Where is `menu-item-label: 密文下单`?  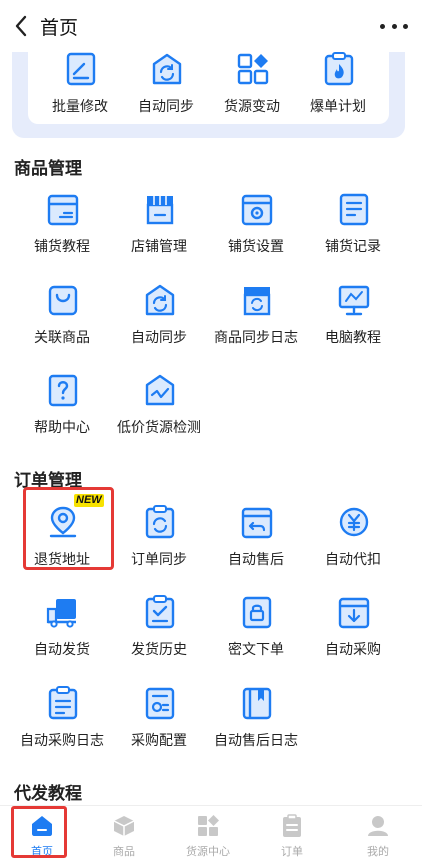
menu-item-label: 密文下单 is located at coordinates (256, 649).